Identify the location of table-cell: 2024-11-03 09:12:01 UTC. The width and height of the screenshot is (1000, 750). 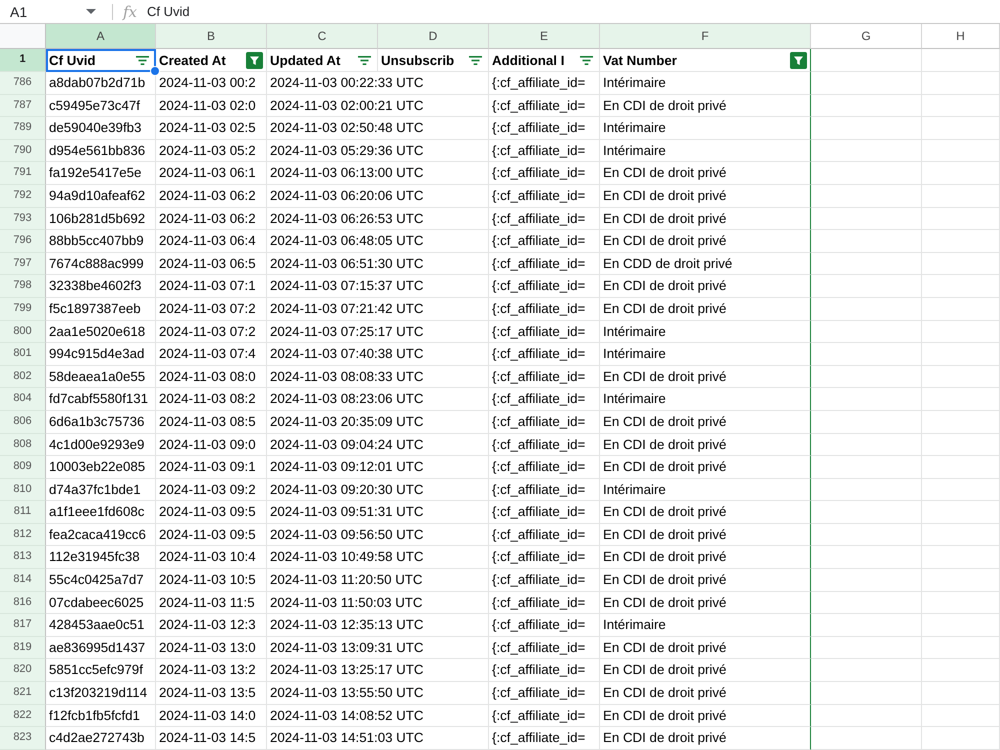
(378, 467).